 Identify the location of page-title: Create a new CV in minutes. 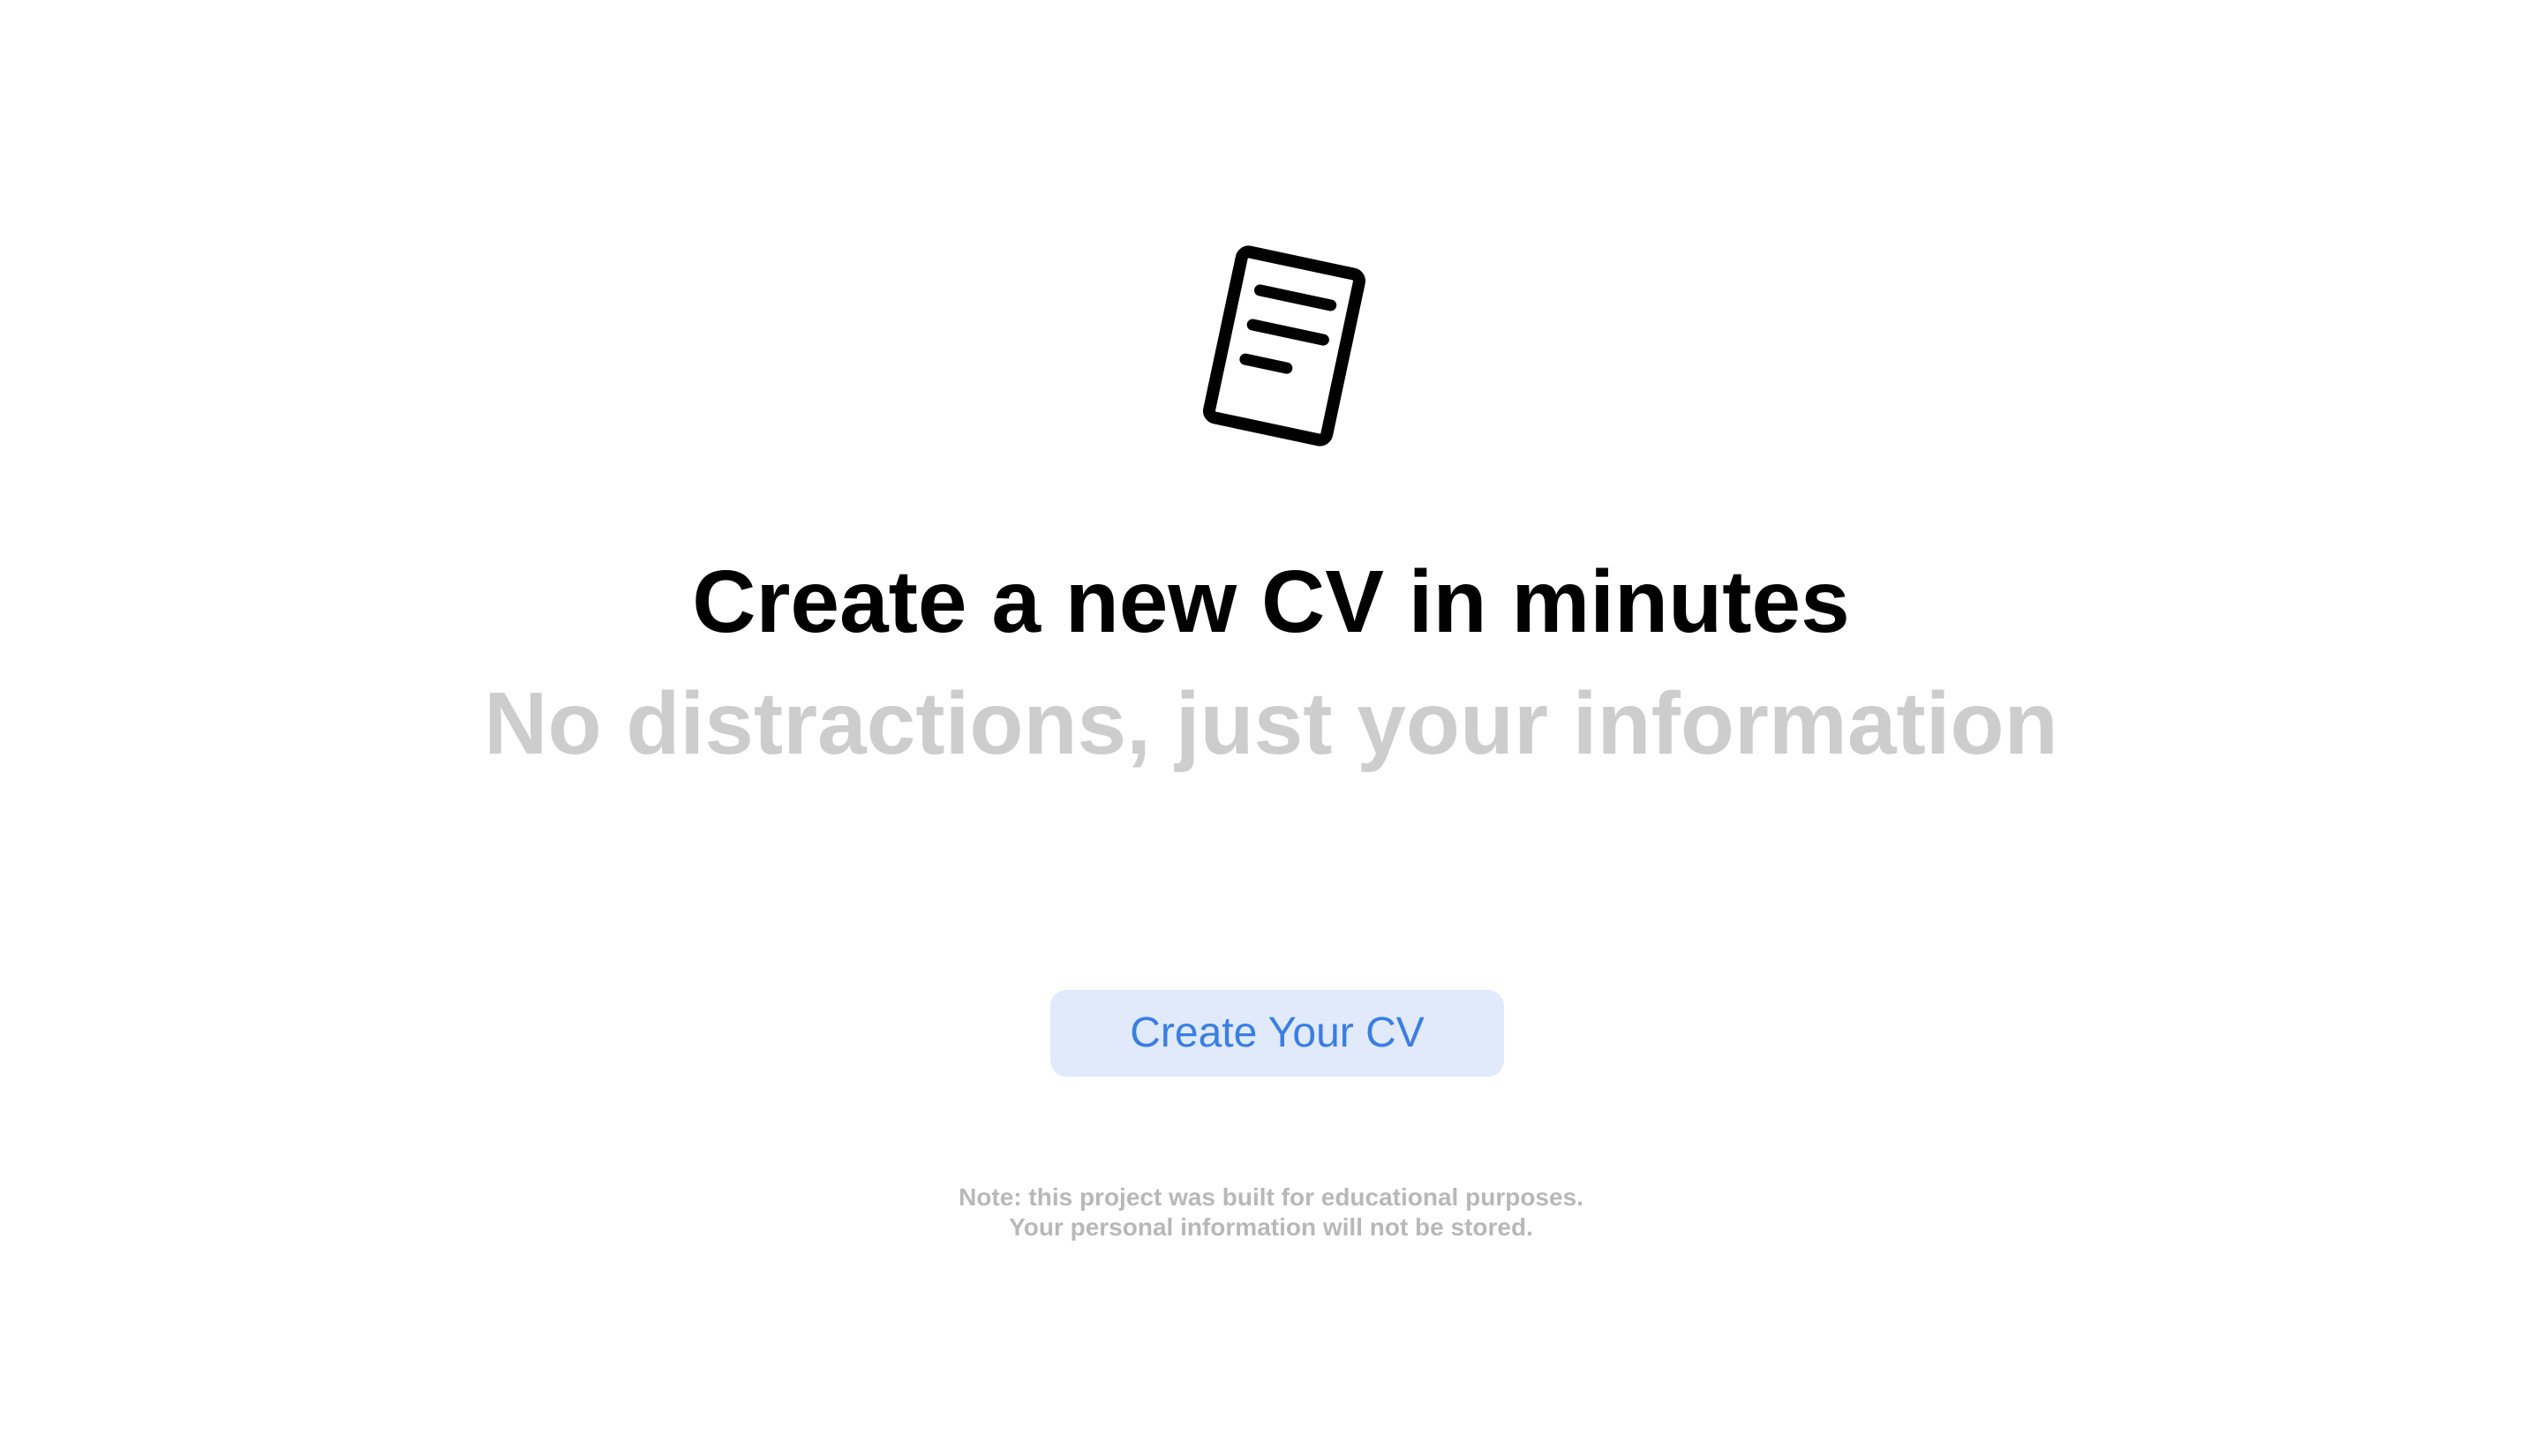
(1271, 601).